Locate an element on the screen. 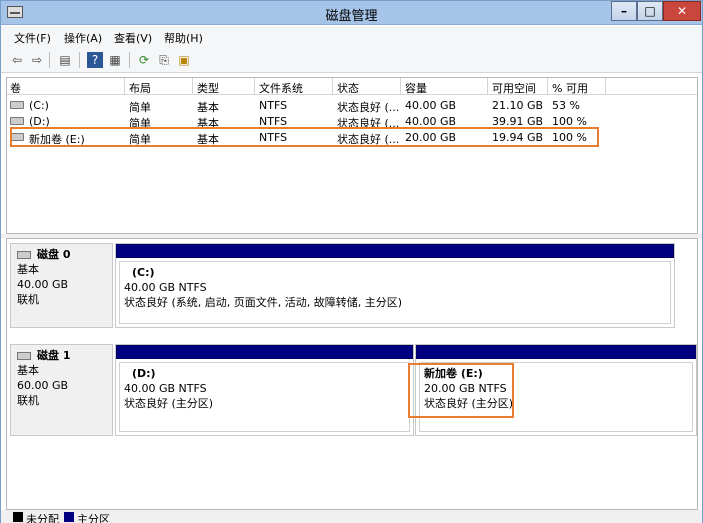  disk-0-label: 磁盘 0 基本 40.00 GB 联机 is located at coordinates (61, 285).